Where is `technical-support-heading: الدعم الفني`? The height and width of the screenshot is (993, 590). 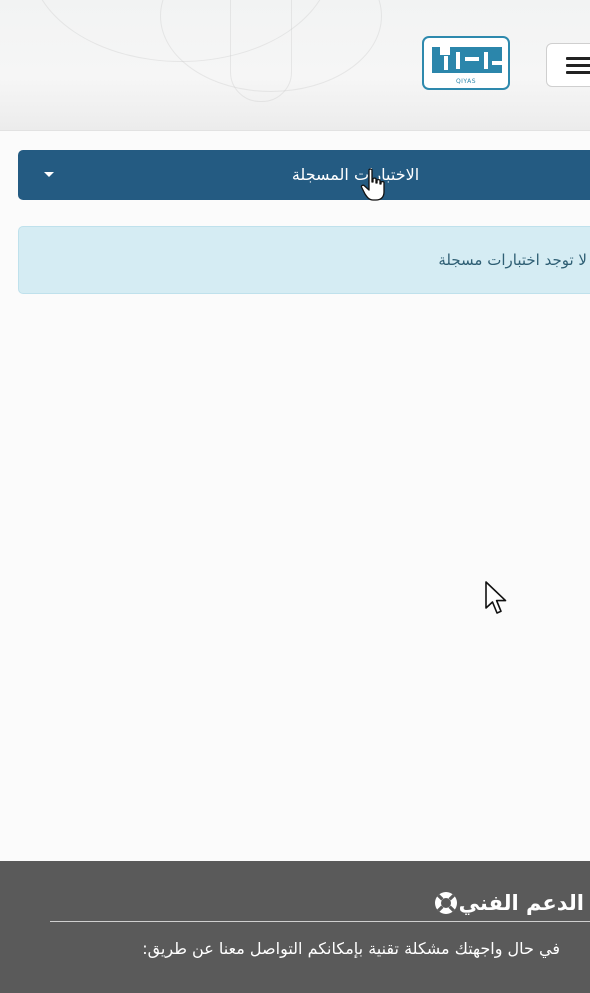 technical-support-heading: الدعم الفني is located at coordinates (506, 903).